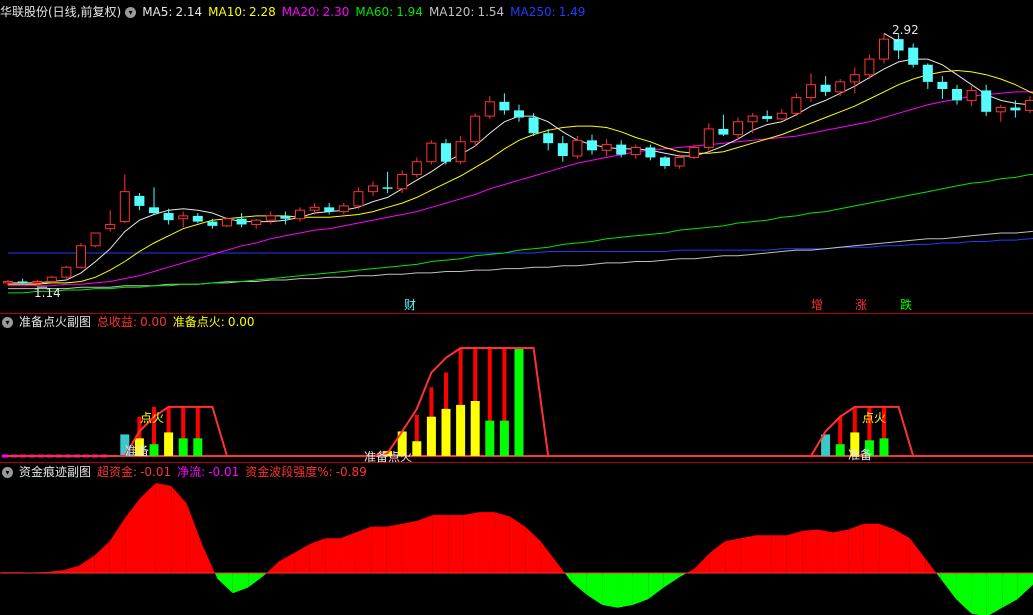  What do you see at coordinates (132, 322) in the screenshot?
I see `sub1-indicator-0: 总收益: 0.00` at bounding box center [132, 322].